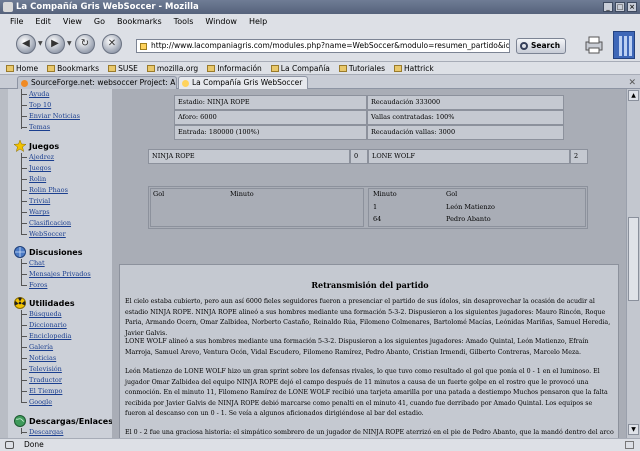 This screenshot has width=640, height=451. What do you see at coordinates (20, 303) in the screenshot?
I see `radiation-icon` at bounding box center [20, 303].